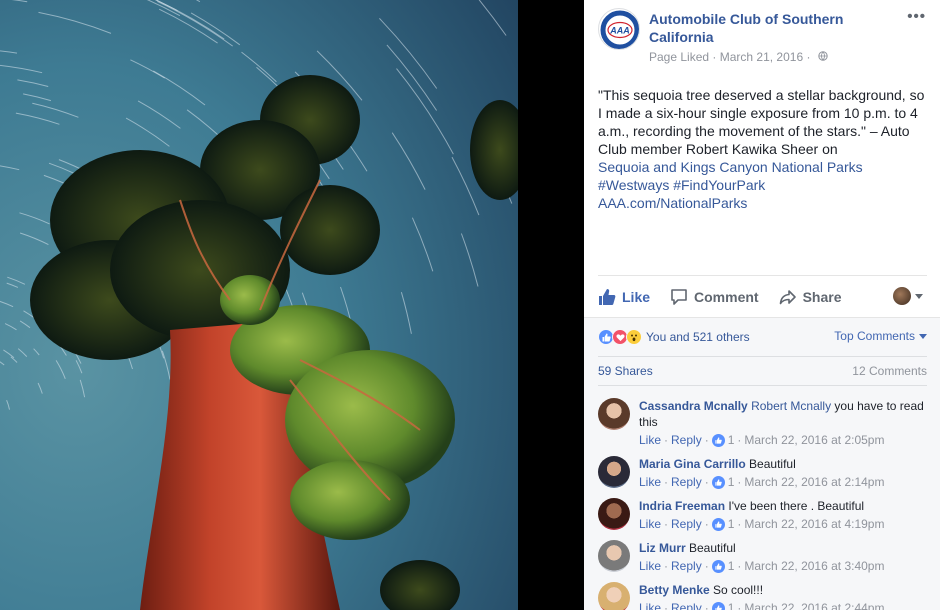 This screenshot has width=940, height=610. I want to click on comment-time: March 22, 2016 at 2:14pm, so click(814, 482).